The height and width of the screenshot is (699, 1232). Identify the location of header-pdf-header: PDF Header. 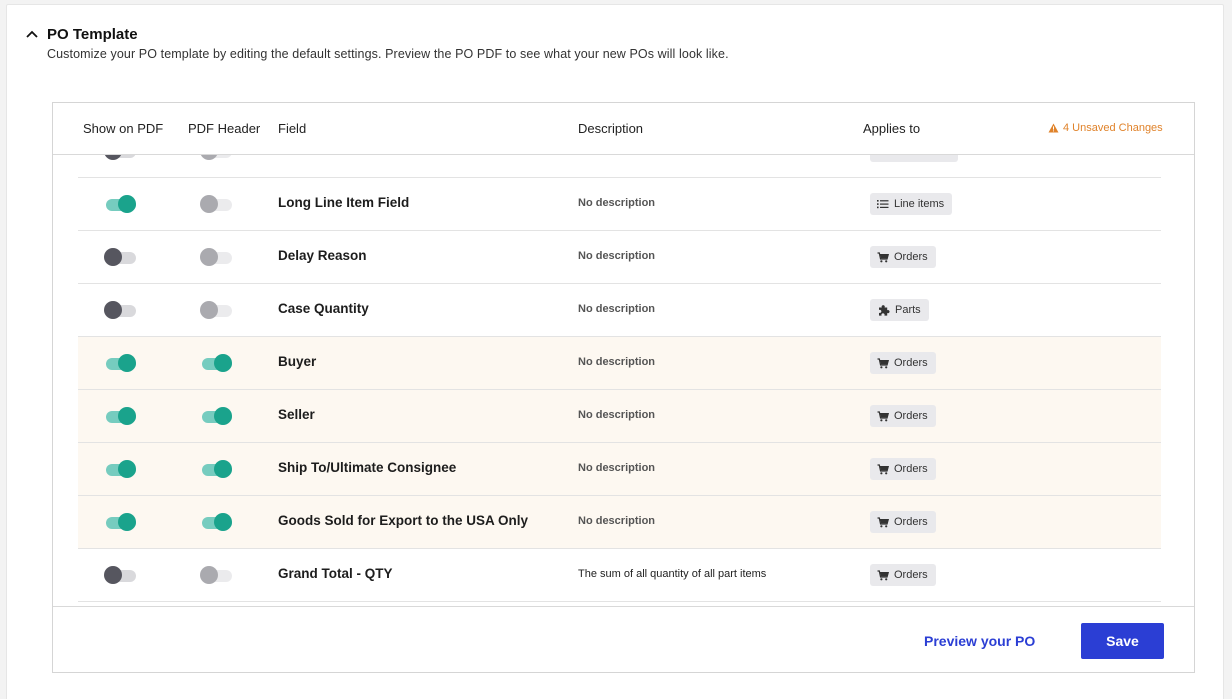
(224, 128).